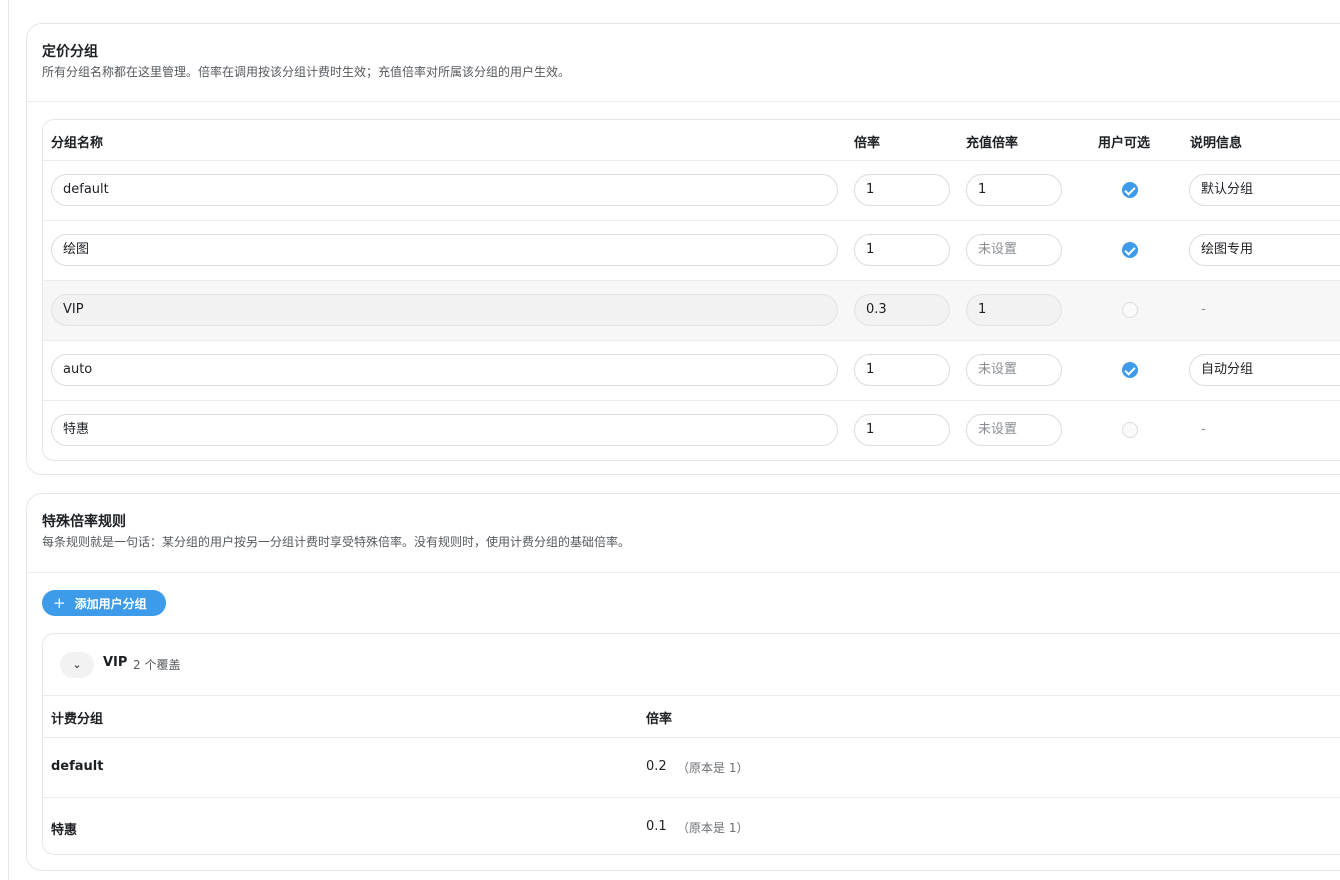  What do you see at coordinates (656, 766) in the screenshot?
I see `rule-rate-value: 0.2` at bounding box center [656, 766].